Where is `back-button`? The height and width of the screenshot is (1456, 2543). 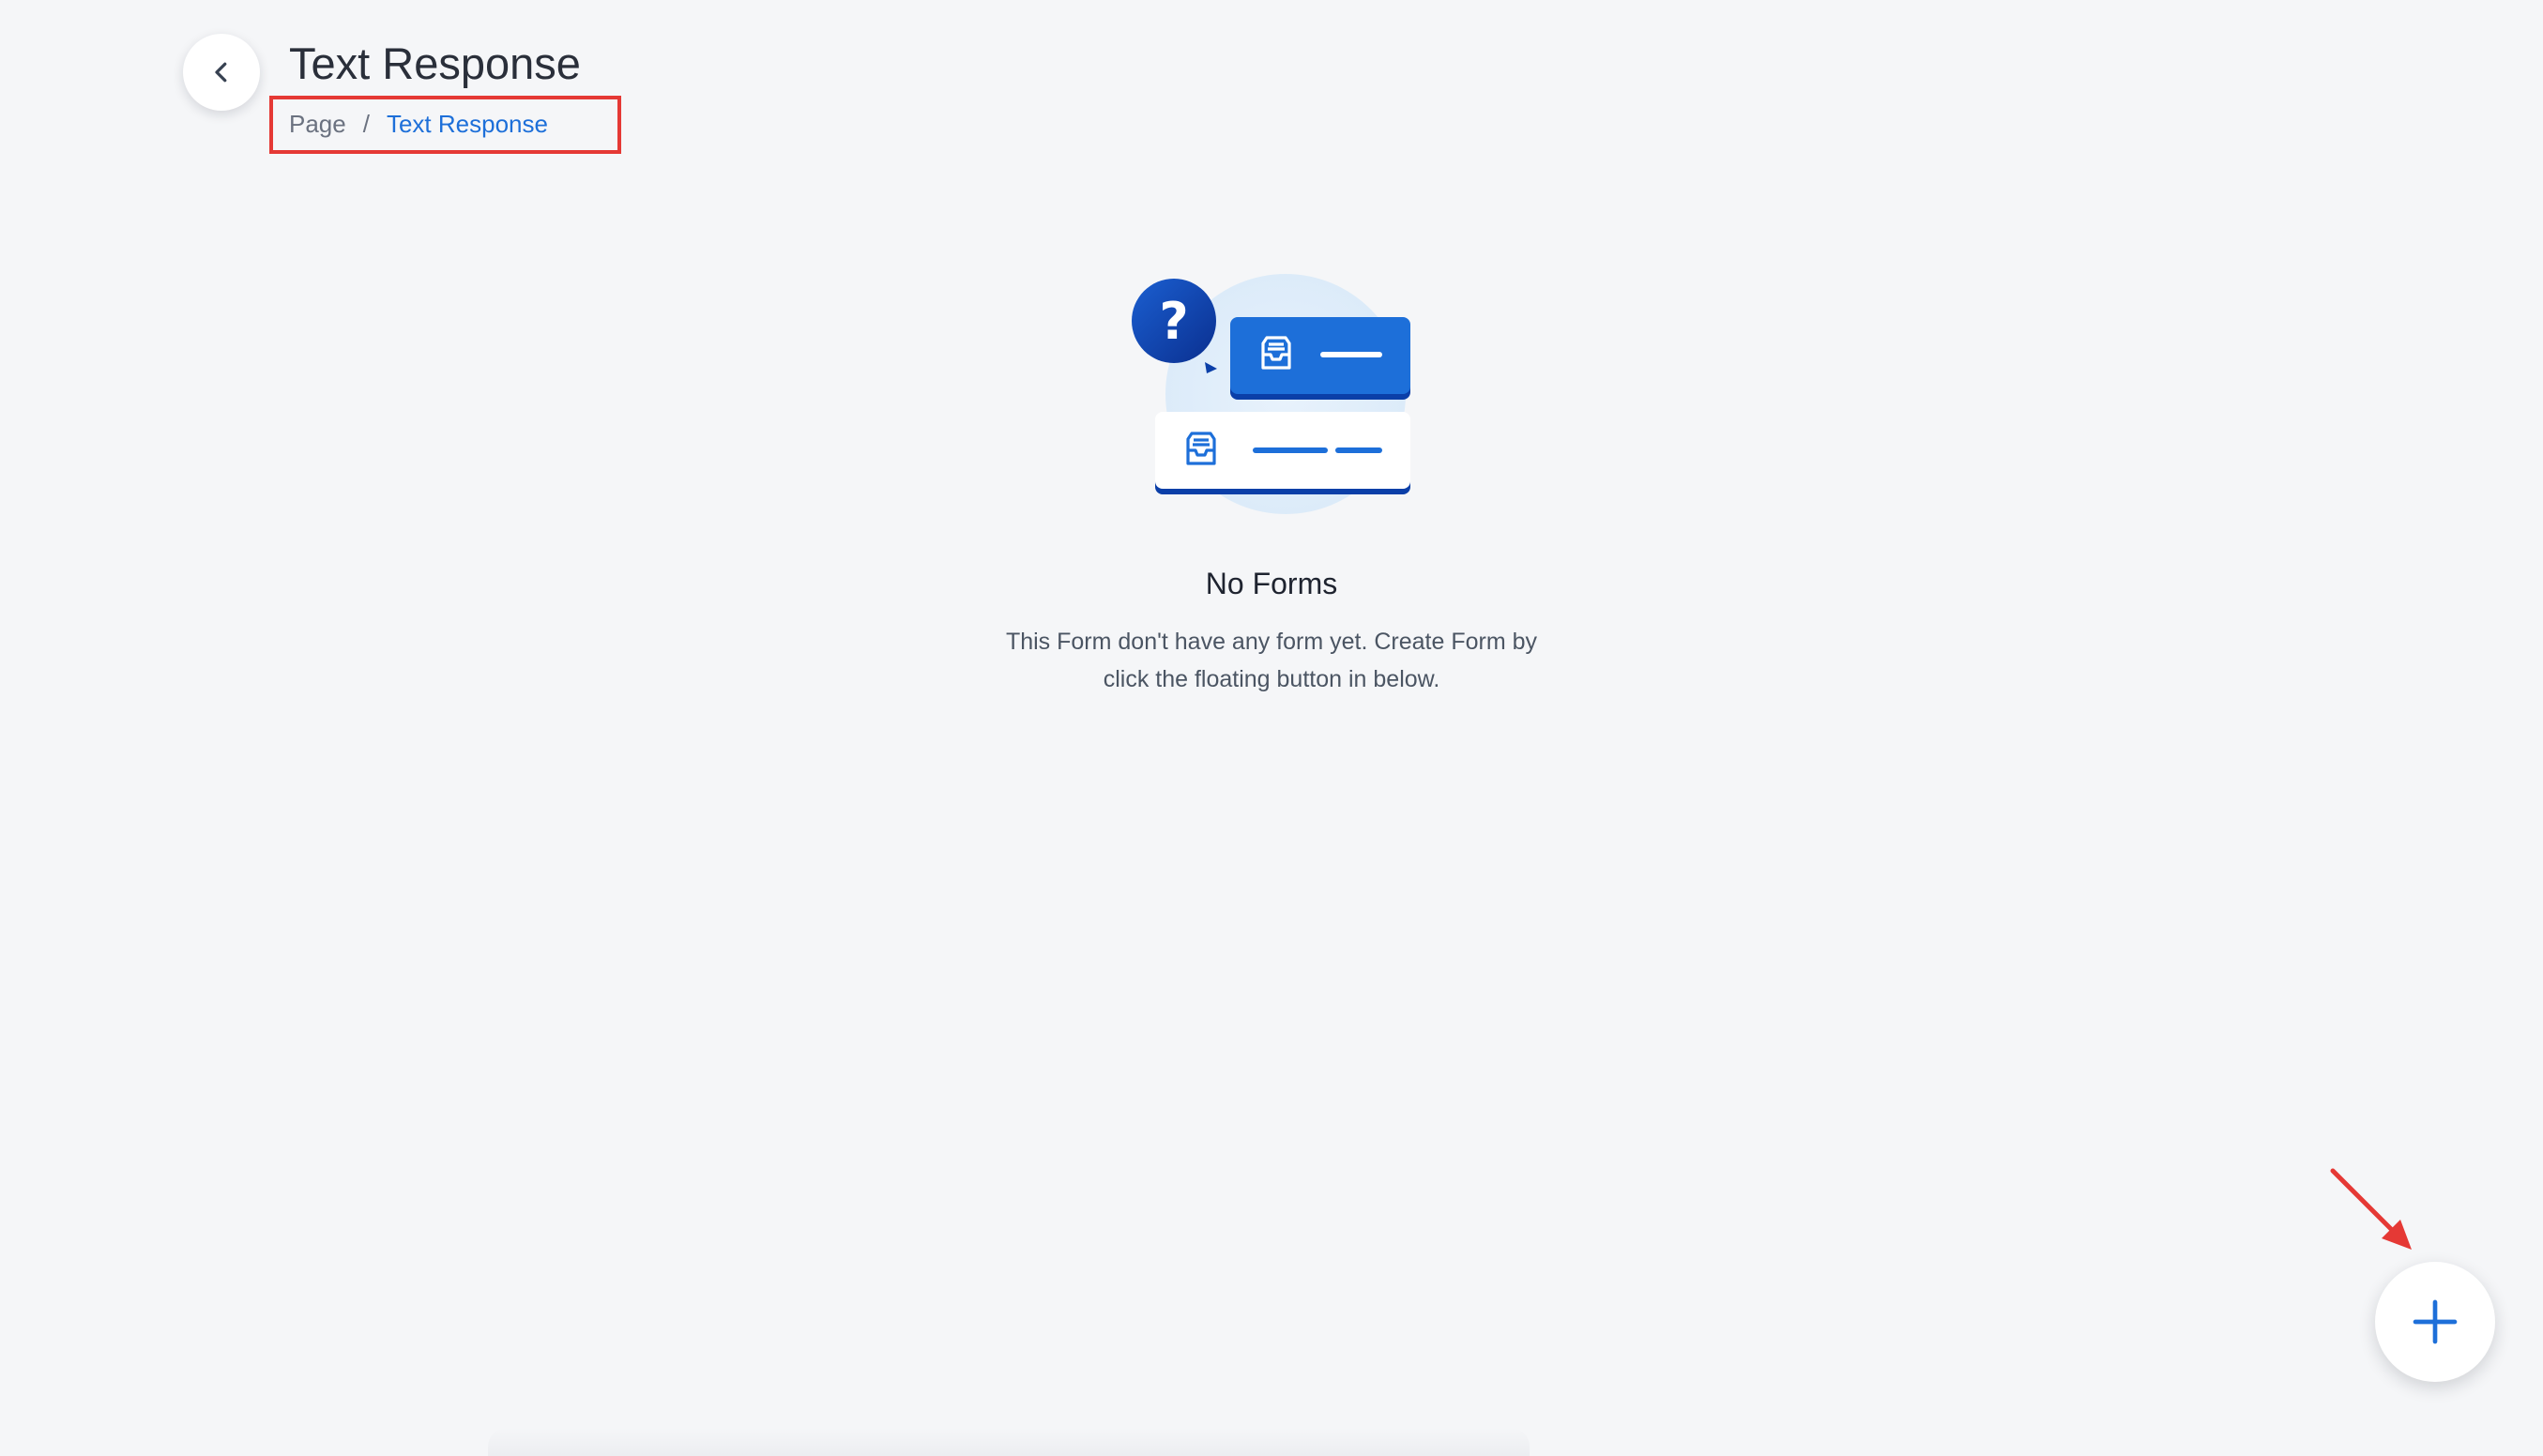 back-button is located at coordinates (221, 72).